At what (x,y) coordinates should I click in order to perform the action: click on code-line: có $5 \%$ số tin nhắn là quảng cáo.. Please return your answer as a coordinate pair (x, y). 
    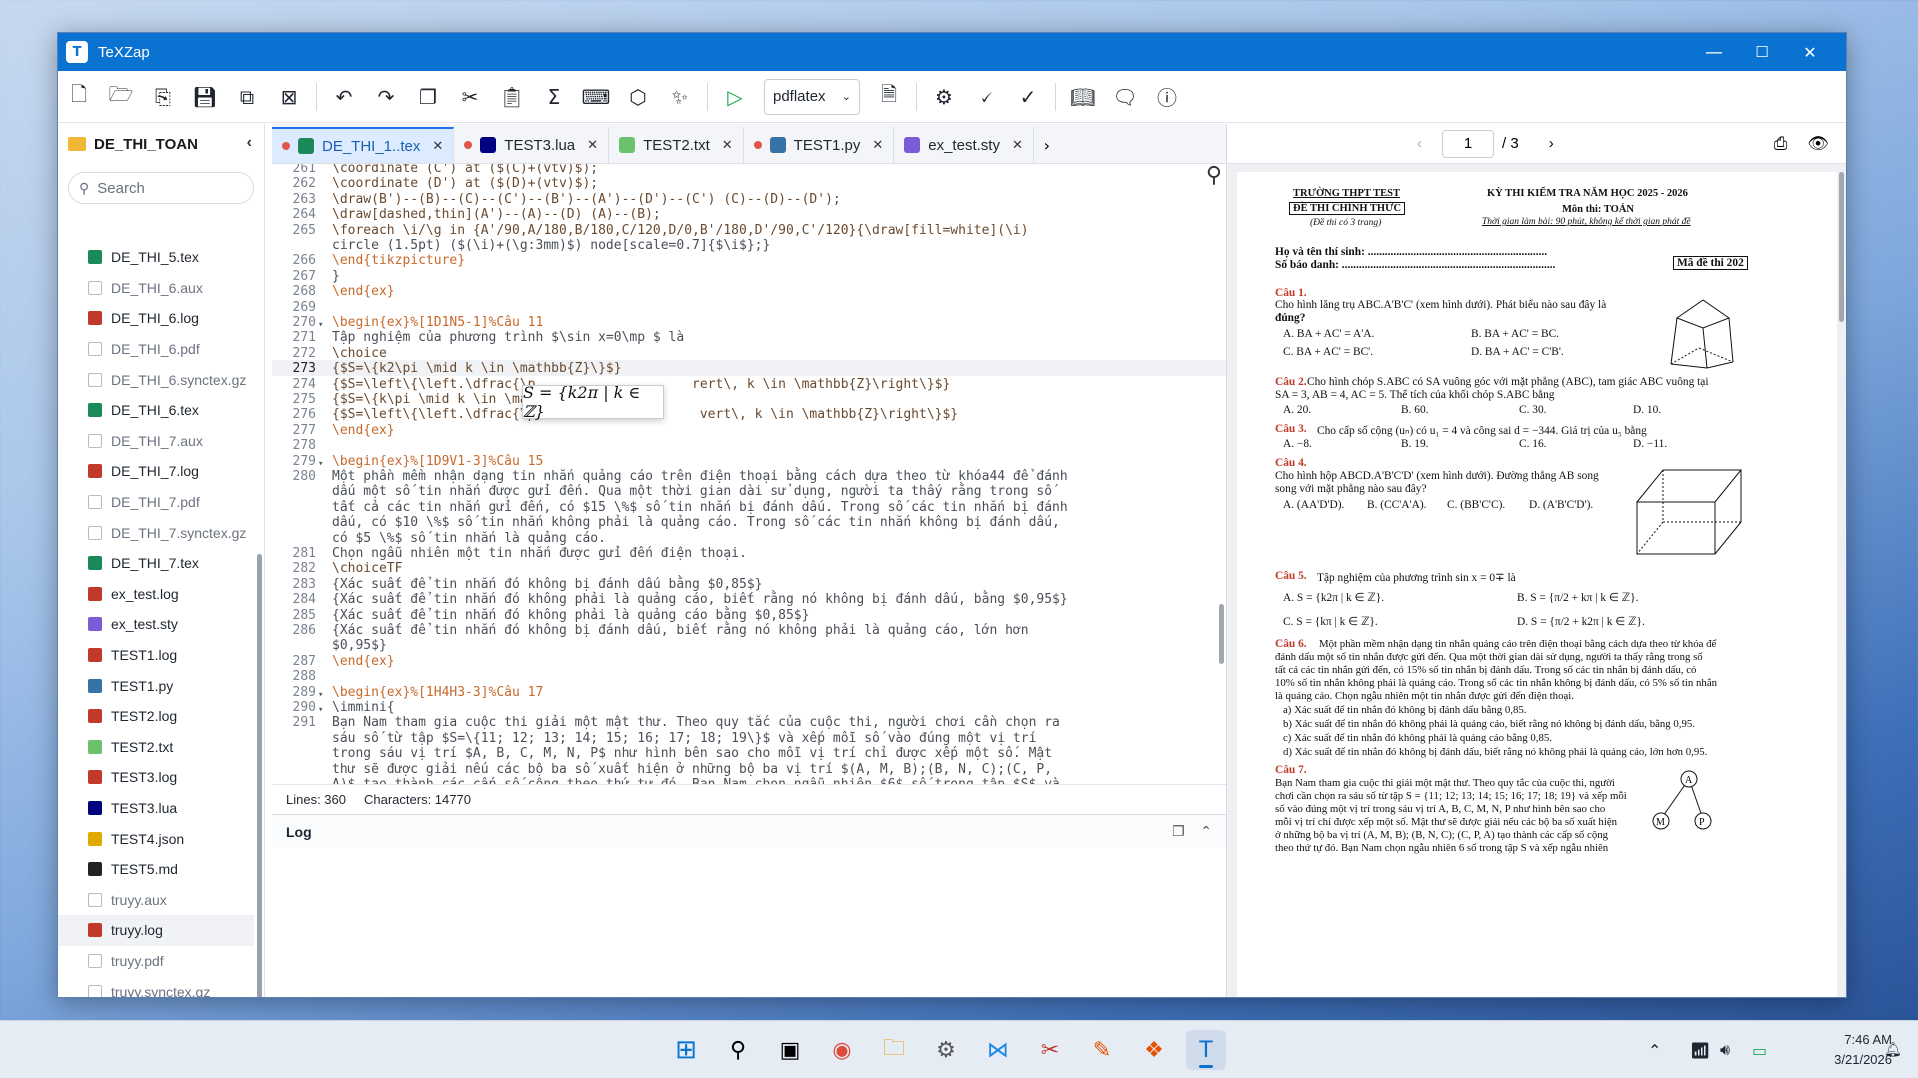
    Looking at the image, I should click on (469, 538).